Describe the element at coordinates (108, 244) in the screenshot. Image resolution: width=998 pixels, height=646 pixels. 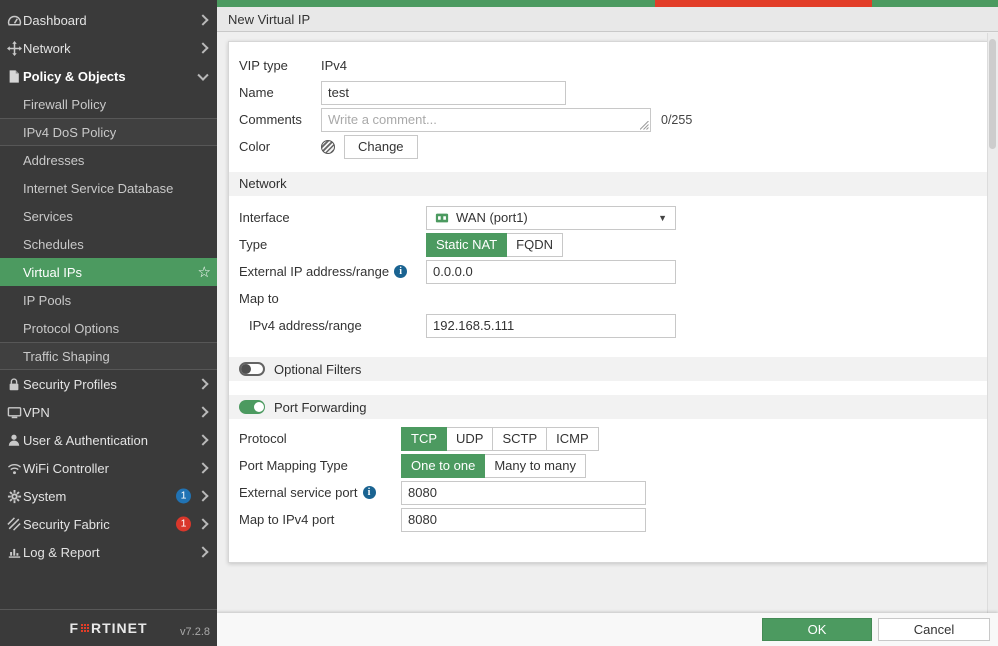
I see `sidebar-item-schedules: Schedules` at that location.